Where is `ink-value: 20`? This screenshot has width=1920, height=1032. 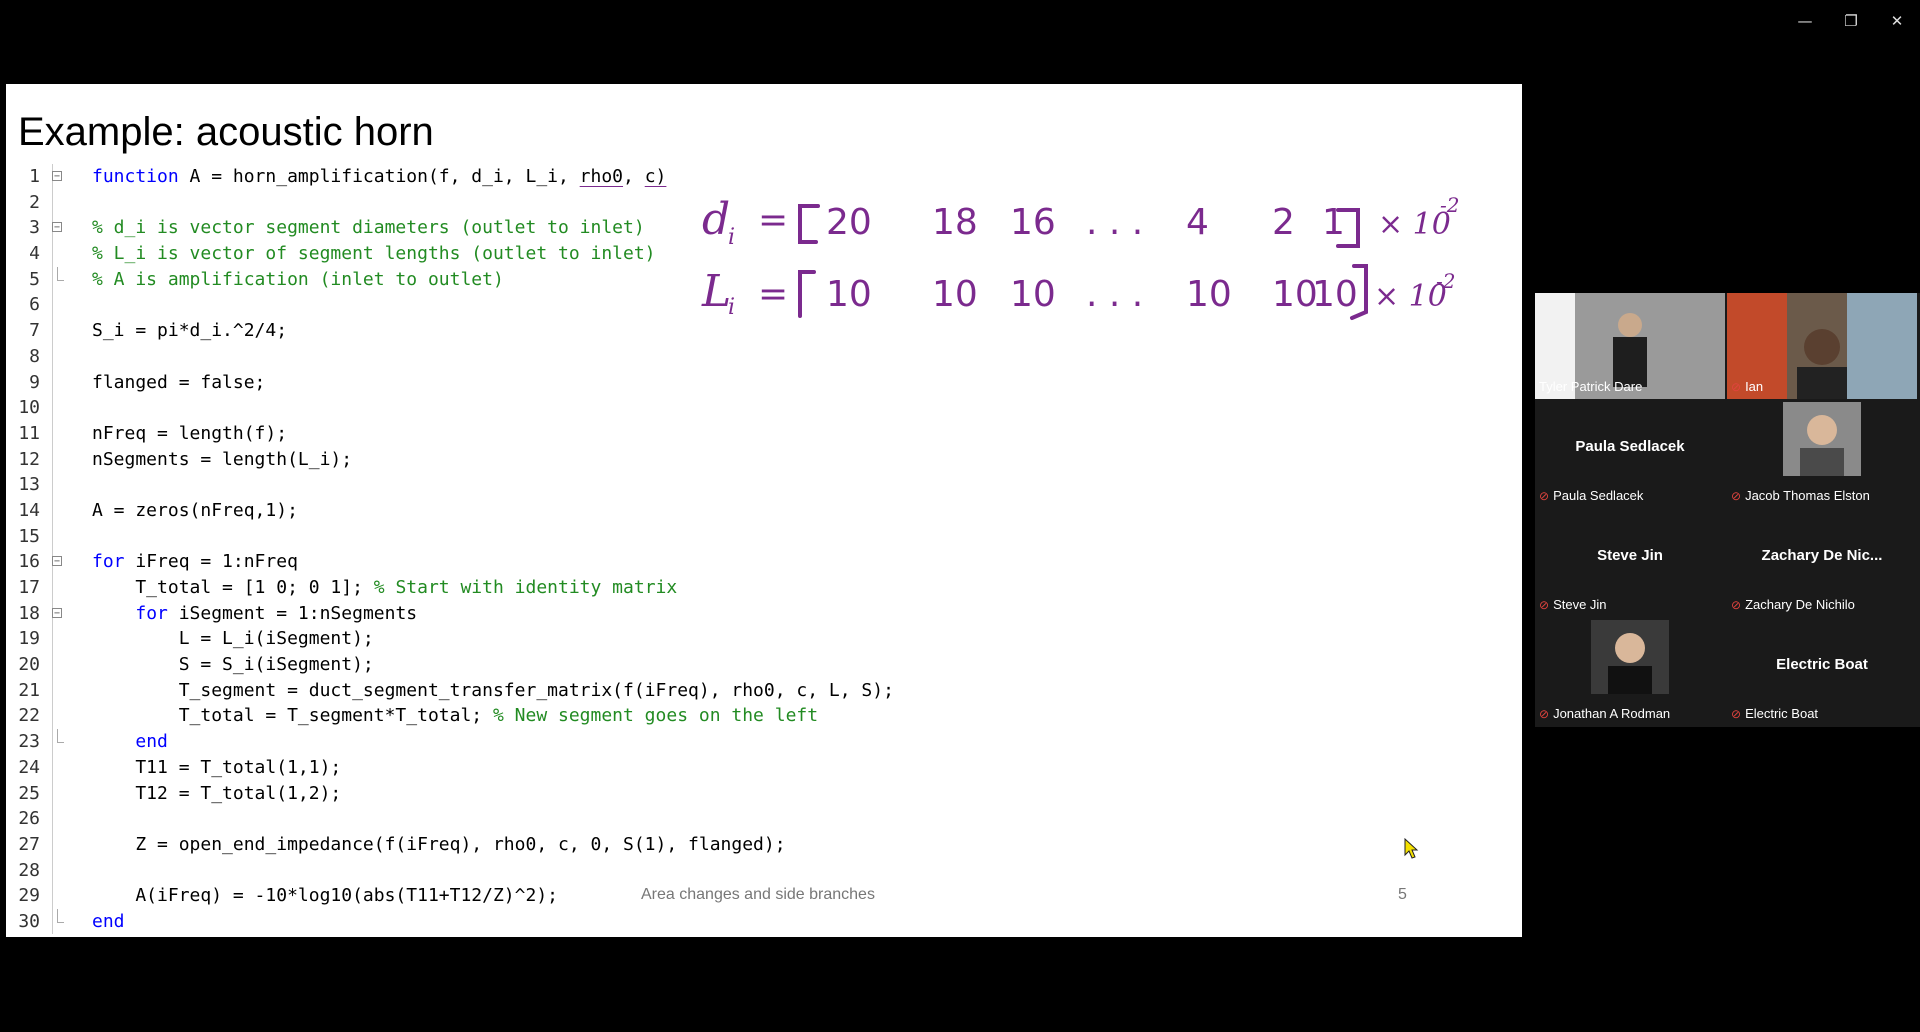
ink-value: 20 is located at coordinates (849, 222).